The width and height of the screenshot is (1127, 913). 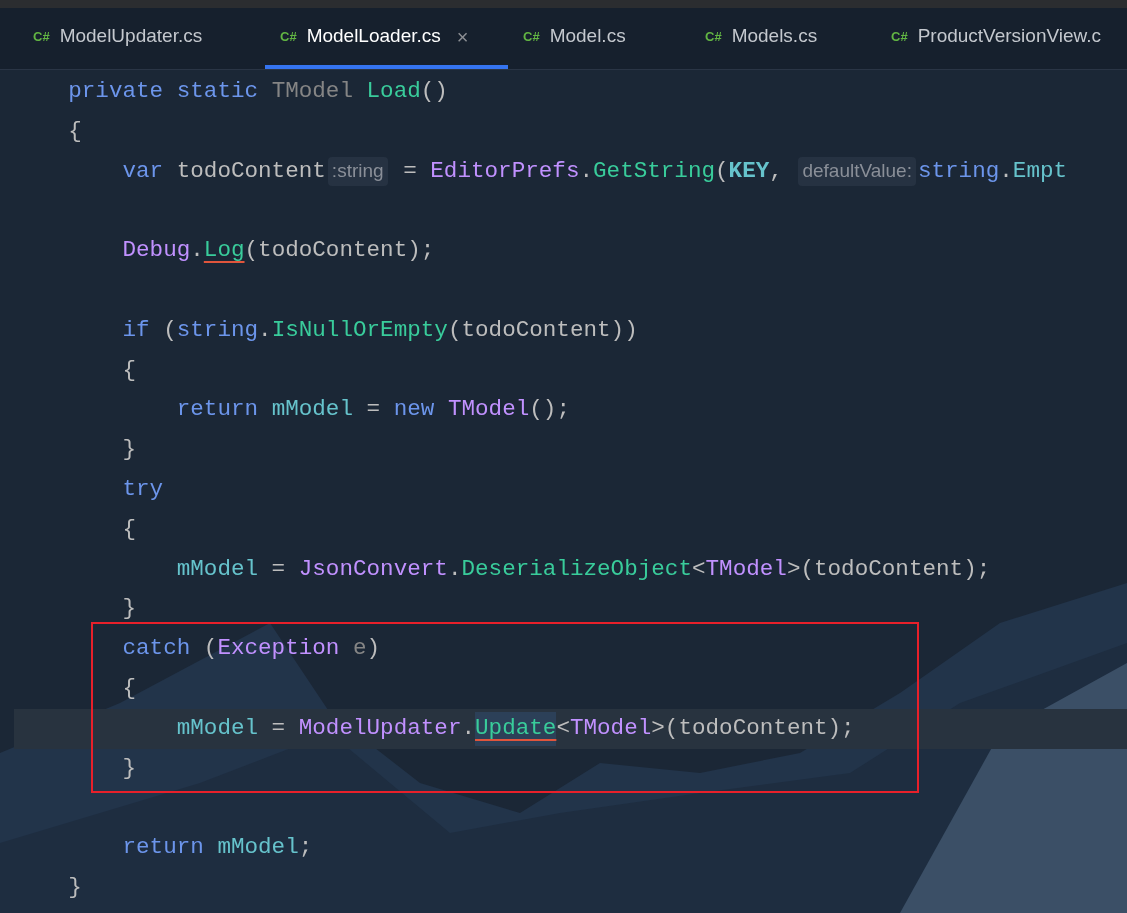 What do you see at coordinates (1009, 36) in the screenshot?
I see `tab-label: ProductVersionView.c` at bounding box center [1009, 36].